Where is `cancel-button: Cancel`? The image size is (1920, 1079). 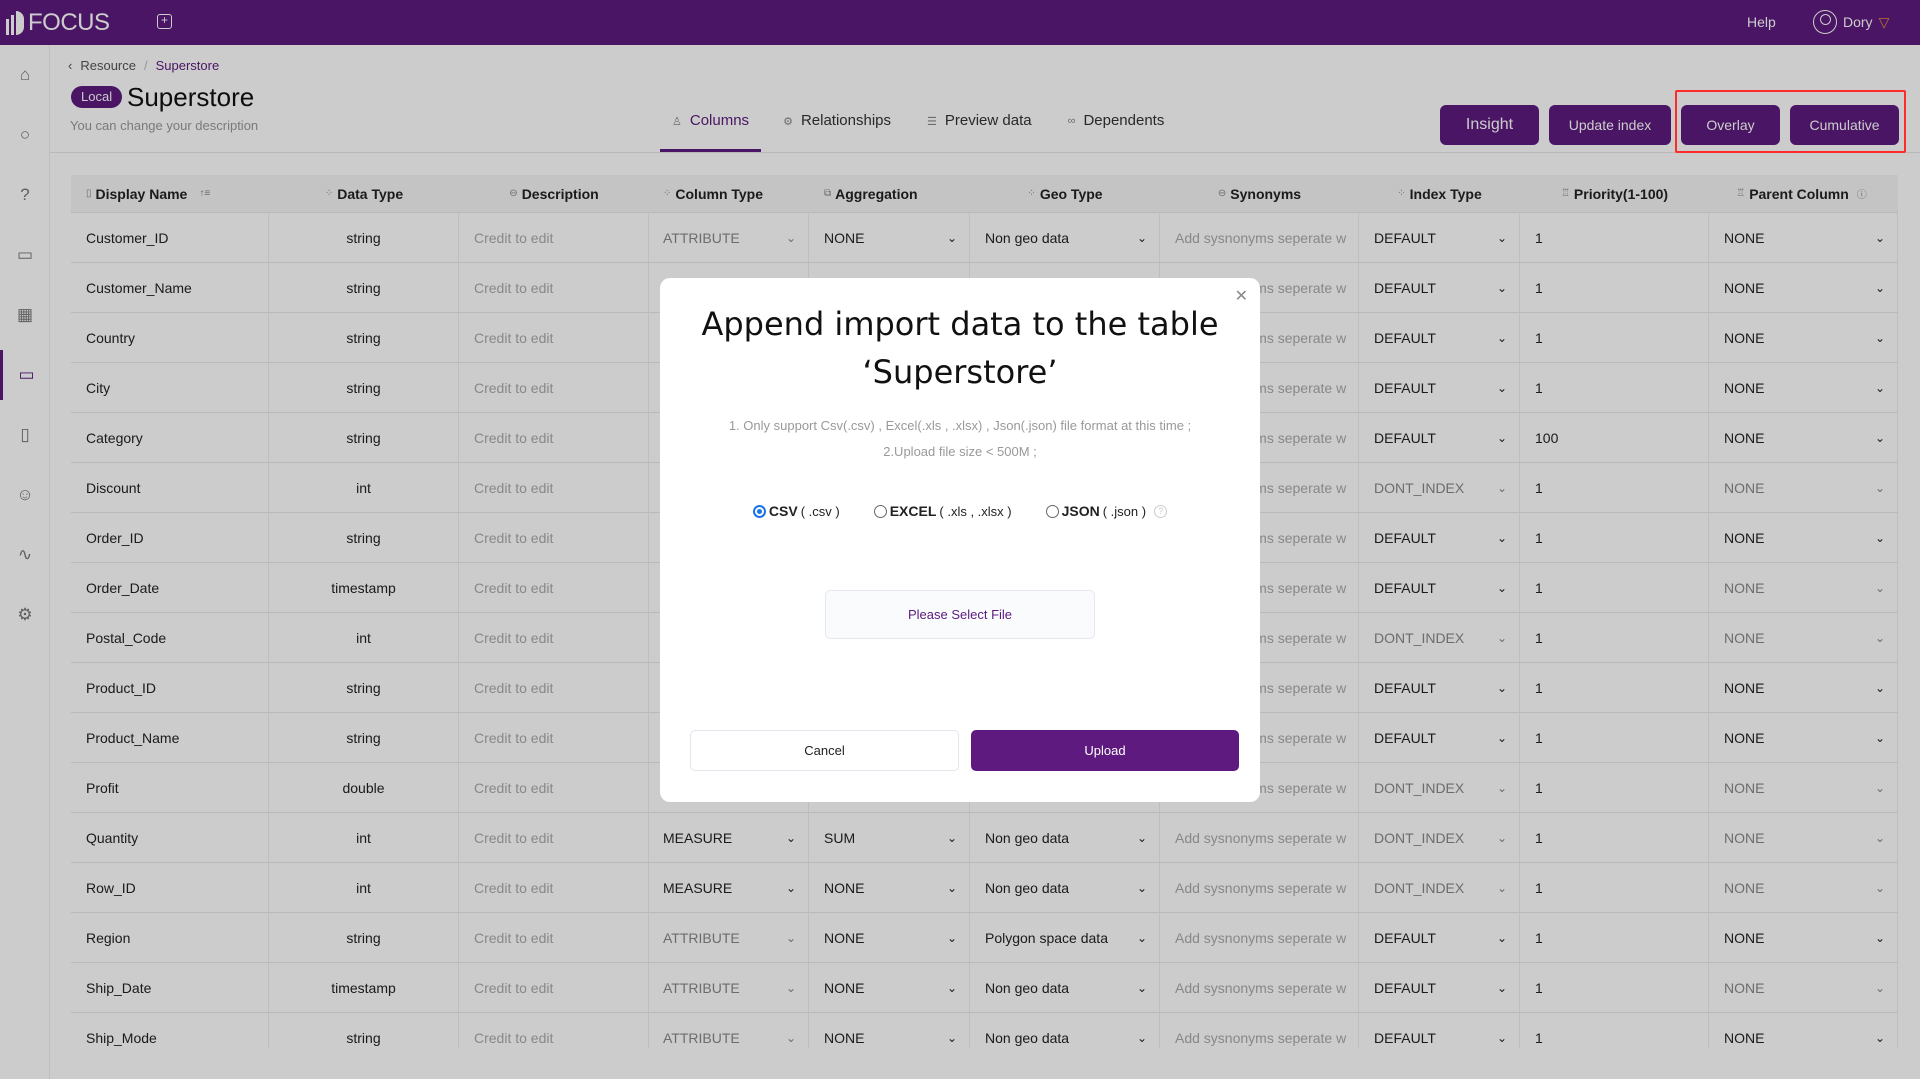
cancel-button: Cancel is located at coordinates (824, 750).